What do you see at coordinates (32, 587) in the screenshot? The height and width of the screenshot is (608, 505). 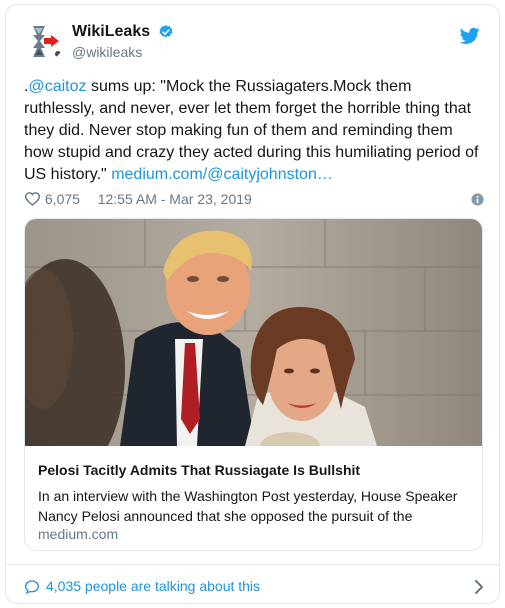 I see `comment-bubble-icon` at bounding box center [32, 587].